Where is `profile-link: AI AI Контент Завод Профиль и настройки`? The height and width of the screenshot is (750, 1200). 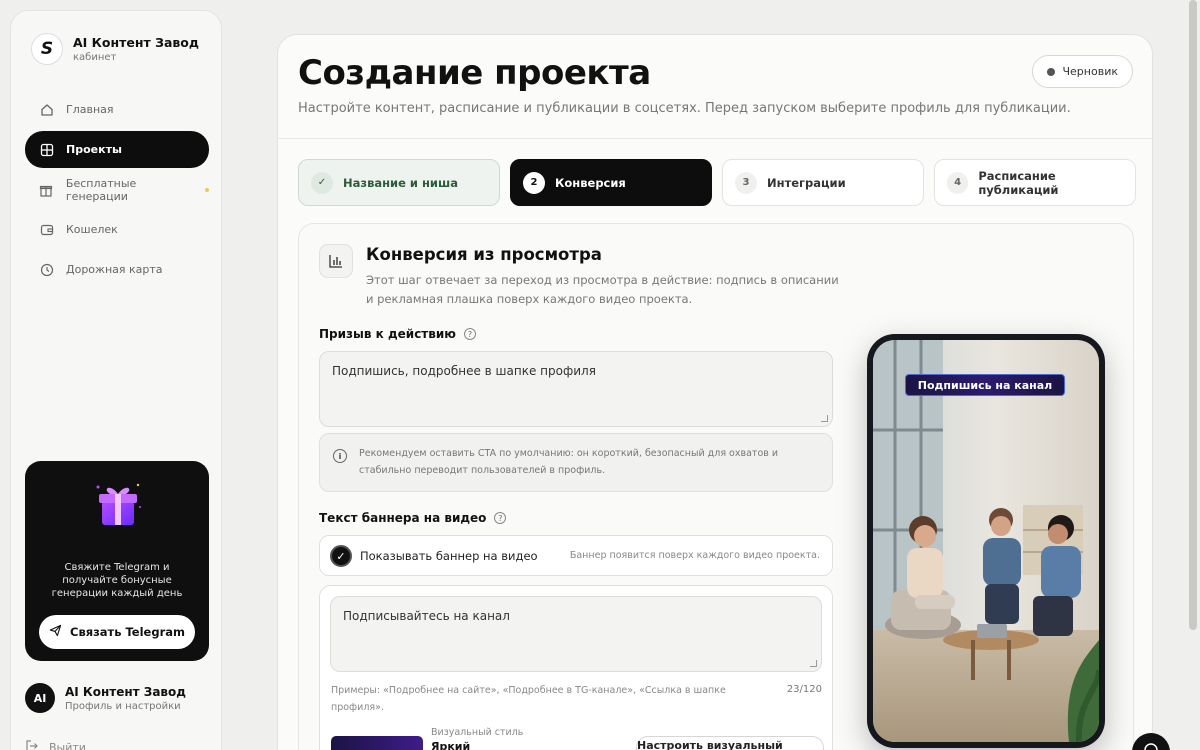
profile-link: AI AI Контент Завод Профиль и настройки is located at coordinates (105, 698).